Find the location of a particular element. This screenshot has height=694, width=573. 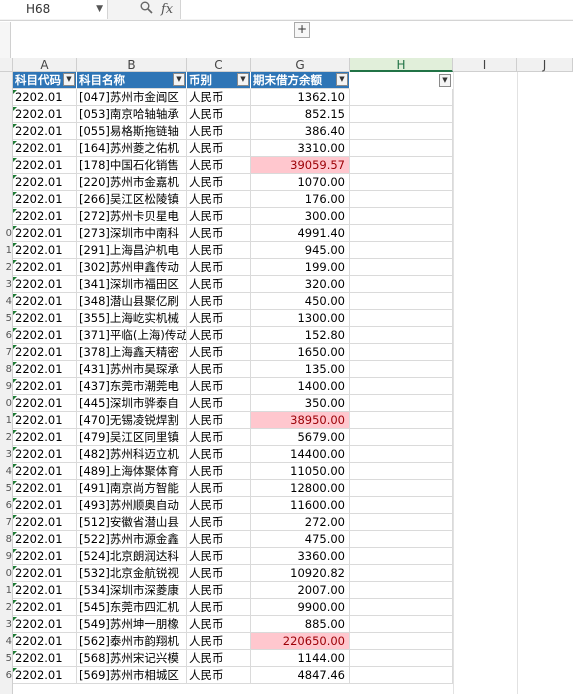

cell-balance: 852.15 is located at coordinates (300, 114).